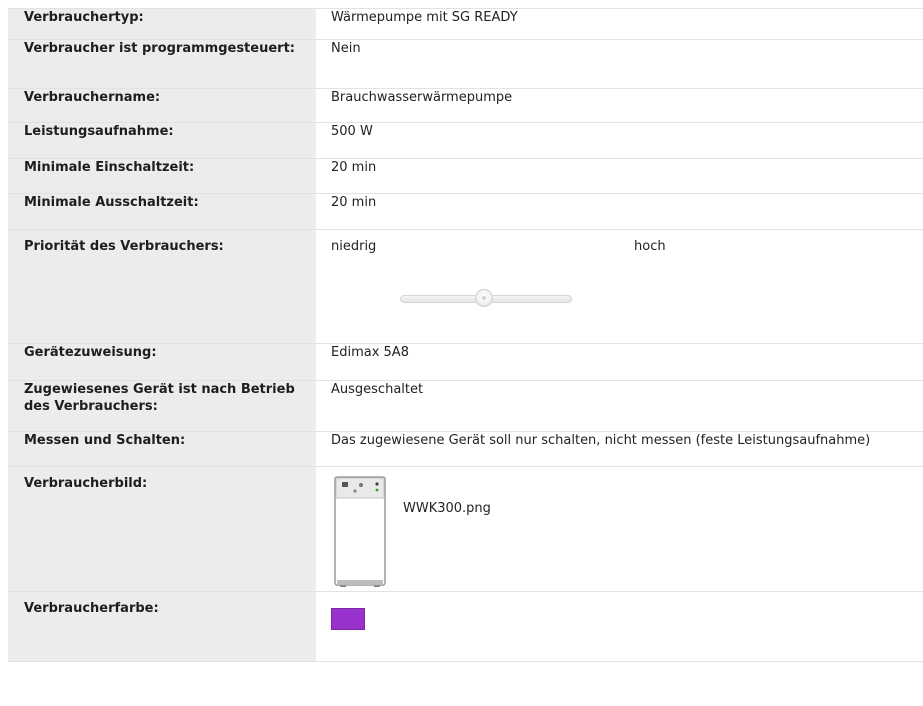  I want to click on label-verbraucherbild: Verbraucherbild:, so click(86, 483).